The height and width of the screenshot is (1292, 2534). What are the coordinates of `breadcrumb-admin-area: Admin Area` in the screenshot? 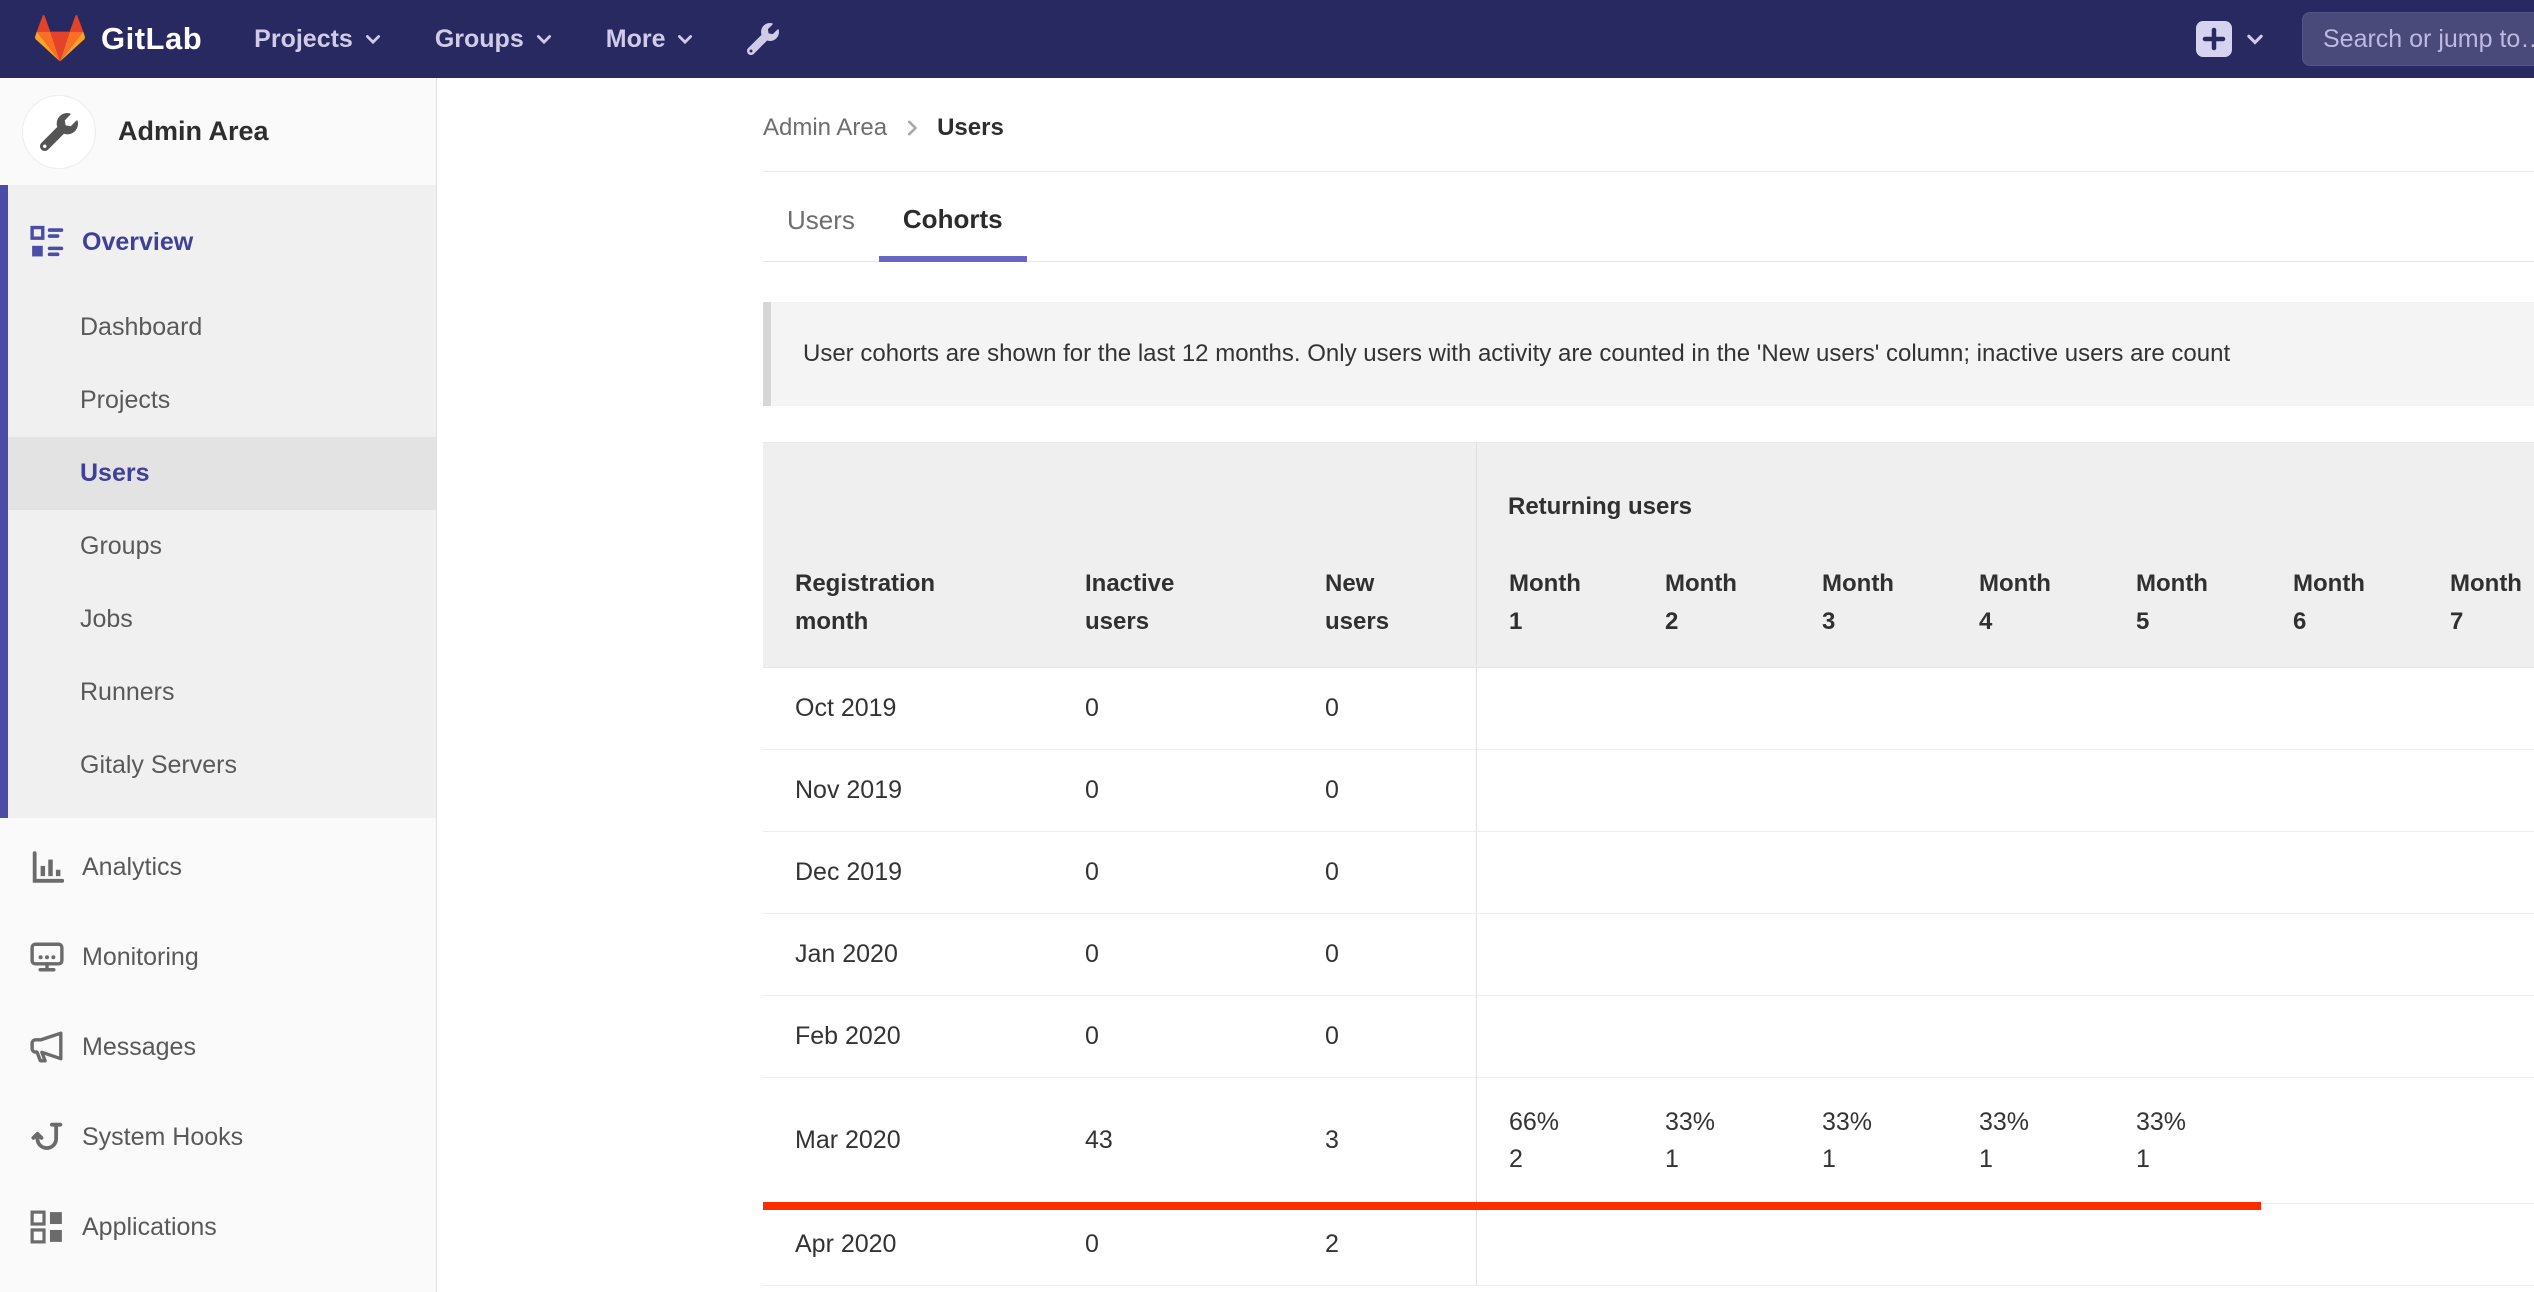 It's located at (825, 128).